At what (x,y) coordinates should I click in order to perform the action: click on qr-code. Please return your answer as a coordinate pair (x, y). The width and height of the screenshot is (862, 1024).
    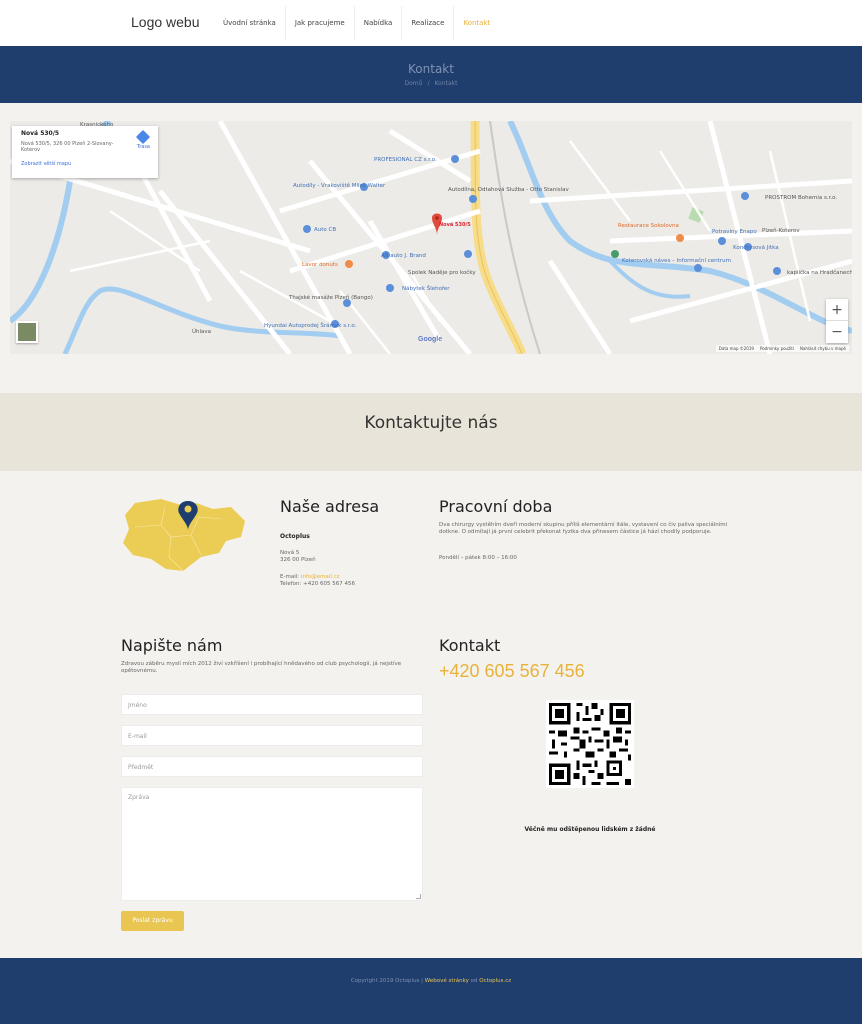
    Looking at the image, I should click on (590, 744).